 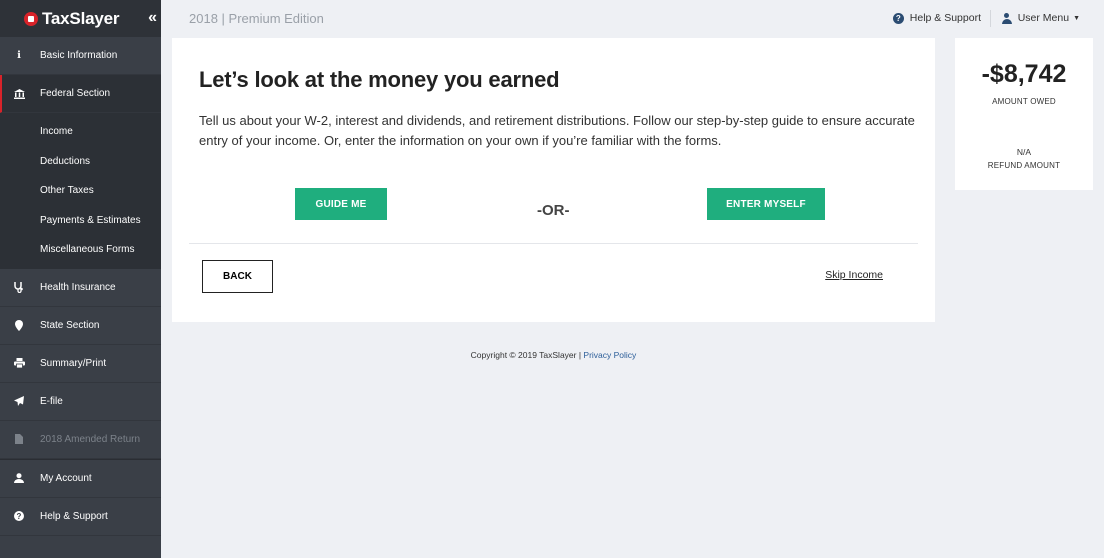 What do you see at coordinates (766, 204) in the screenshot?
I see `enter-myself-button: ENTER MYSELF` at bounding box center [766, 204].